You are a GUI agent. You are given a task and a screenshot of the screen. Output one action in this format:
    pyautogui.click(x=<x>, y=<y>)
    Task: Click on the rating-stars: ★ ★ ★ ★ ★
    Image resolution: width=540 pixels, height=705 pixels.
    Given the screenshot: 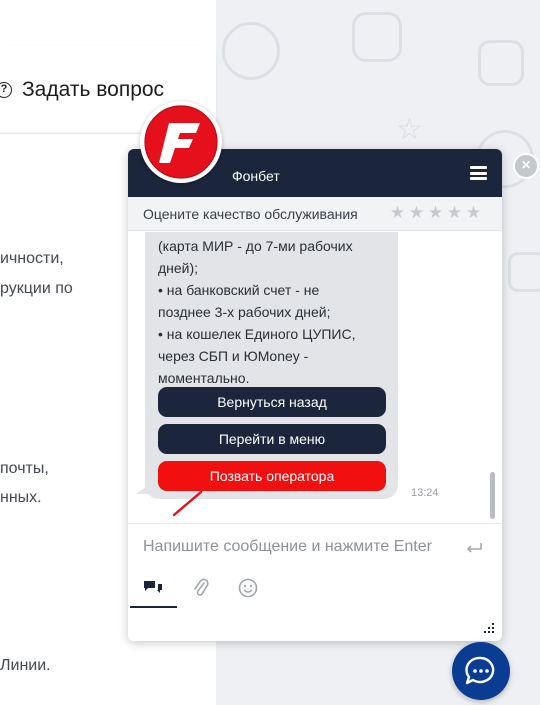 What is the action you would take?
    pyautogui.click(x=435, y=213)
    